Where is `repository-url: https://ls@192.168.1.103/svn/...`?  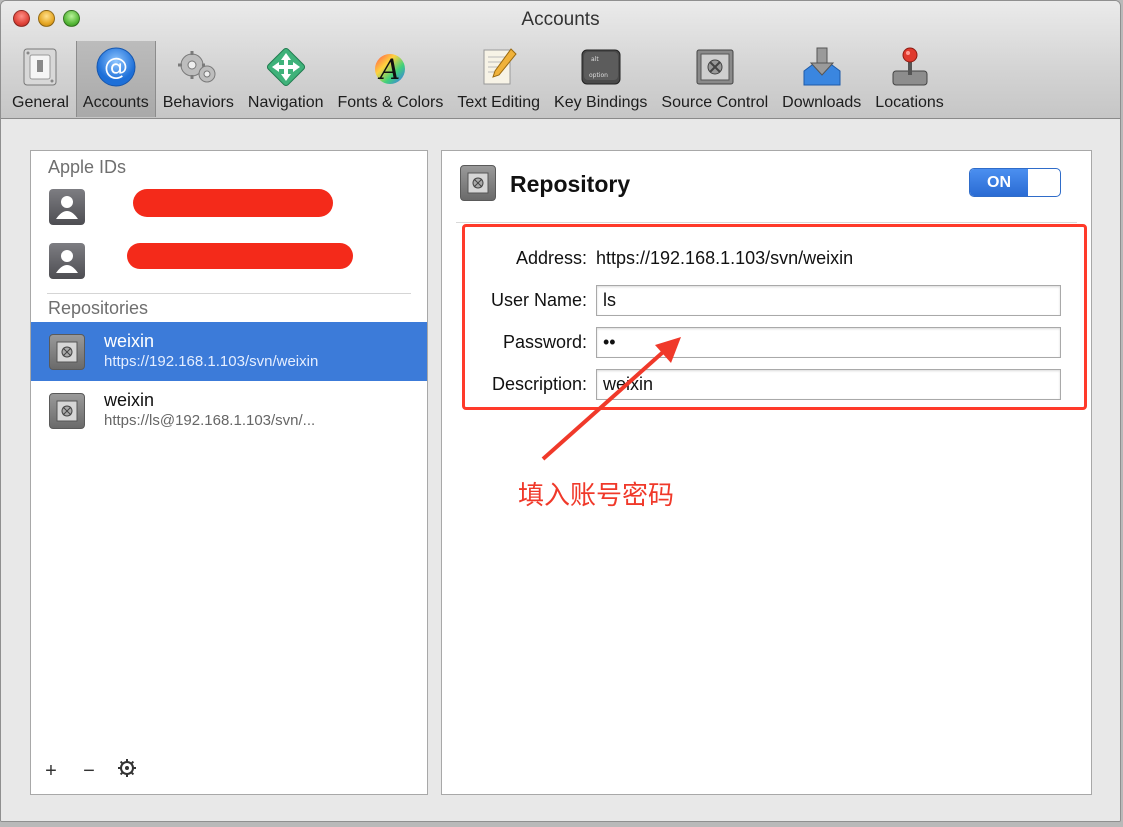
repository-url: https://ls@192.168.1.103/svn/... is located at coordinates (210, 420).